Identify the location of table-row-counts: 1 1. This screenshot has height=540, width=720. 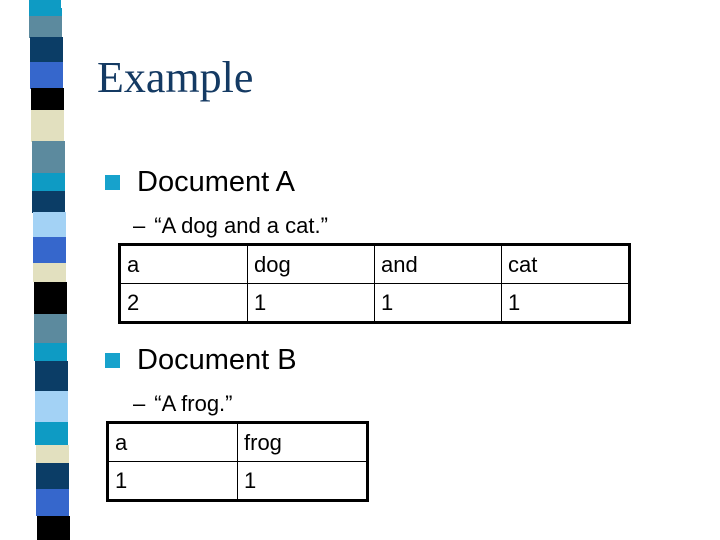
(237, 481).